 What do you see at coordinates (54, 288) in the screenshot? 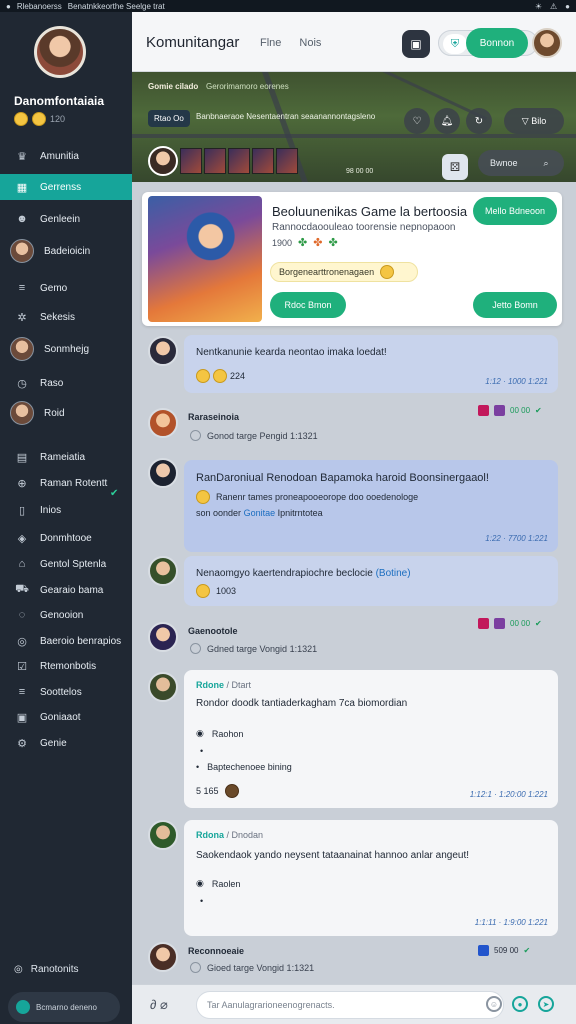
I see `sidebar-item-label: Gemo` at bounding box center [54, 288].